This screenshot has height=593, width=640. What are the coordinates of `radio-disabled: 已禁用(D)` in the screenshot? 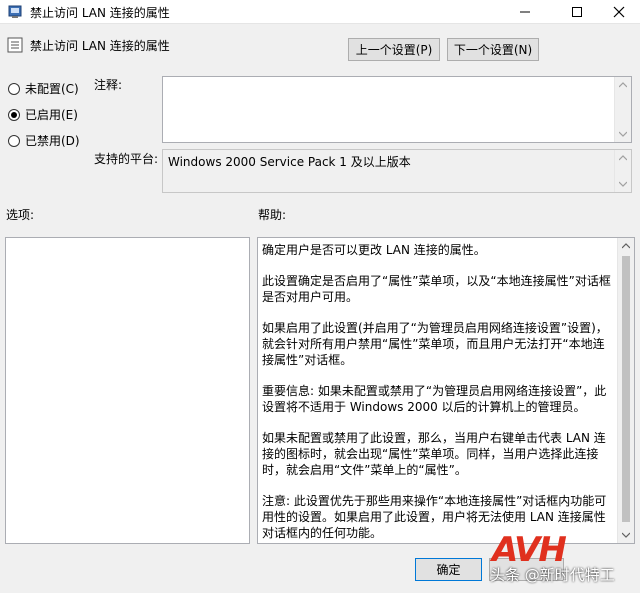 It's located at (44, 140).